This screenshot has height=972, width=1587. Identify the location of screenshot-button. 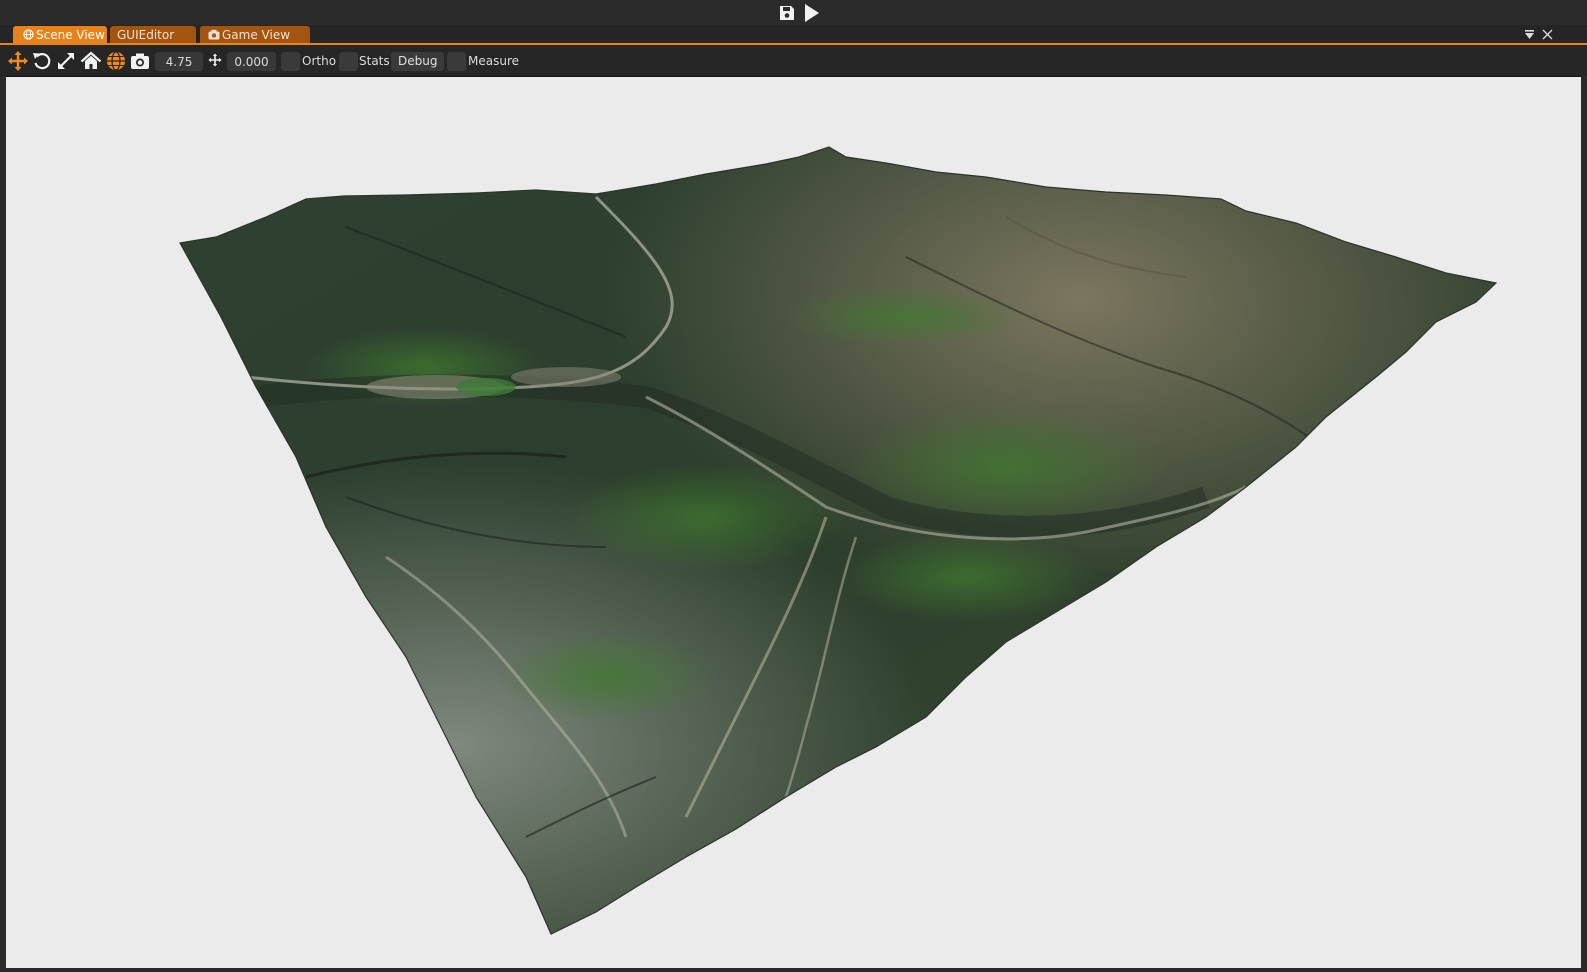
(140, 61).